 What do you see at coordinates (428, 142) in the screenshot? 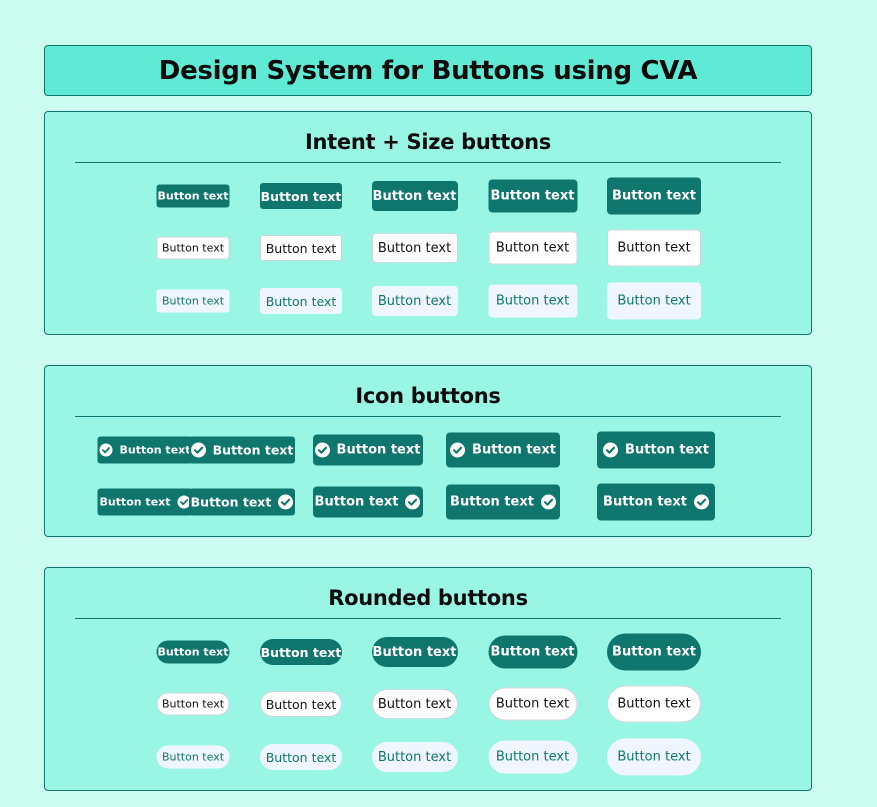
I see `section-heading: Intent + Size buttons` at bounding box center [428, 142].